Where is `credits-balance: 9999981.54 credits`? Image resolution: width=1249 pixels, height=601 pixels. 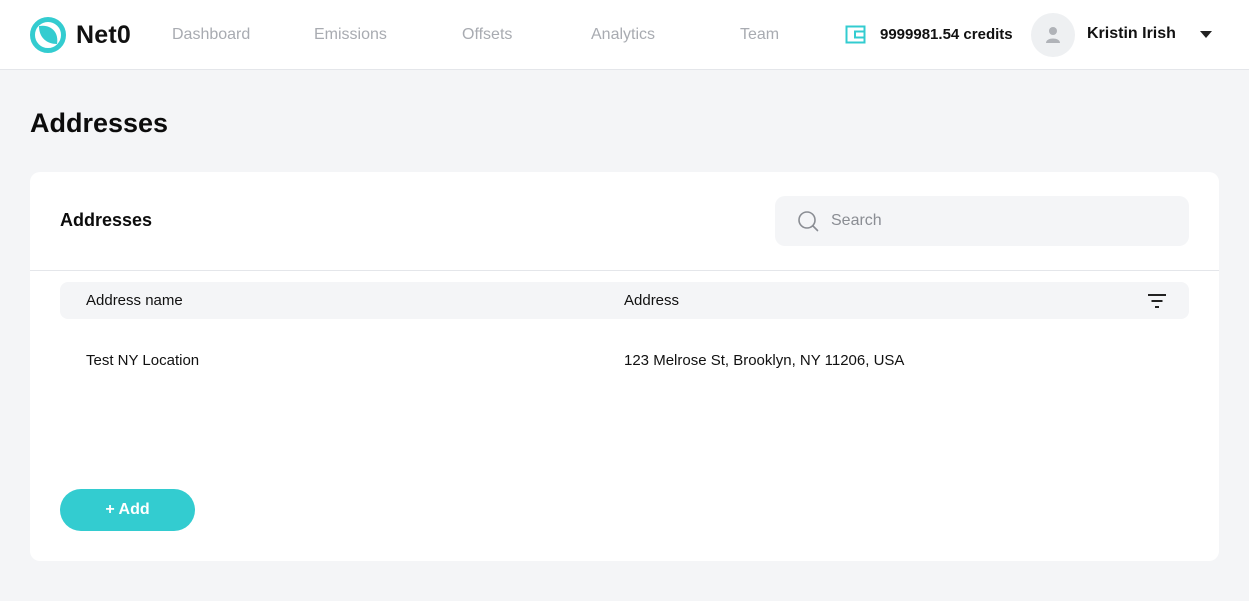
credits-balance: 9999981.54 credits is located at coordinates (929, 34).